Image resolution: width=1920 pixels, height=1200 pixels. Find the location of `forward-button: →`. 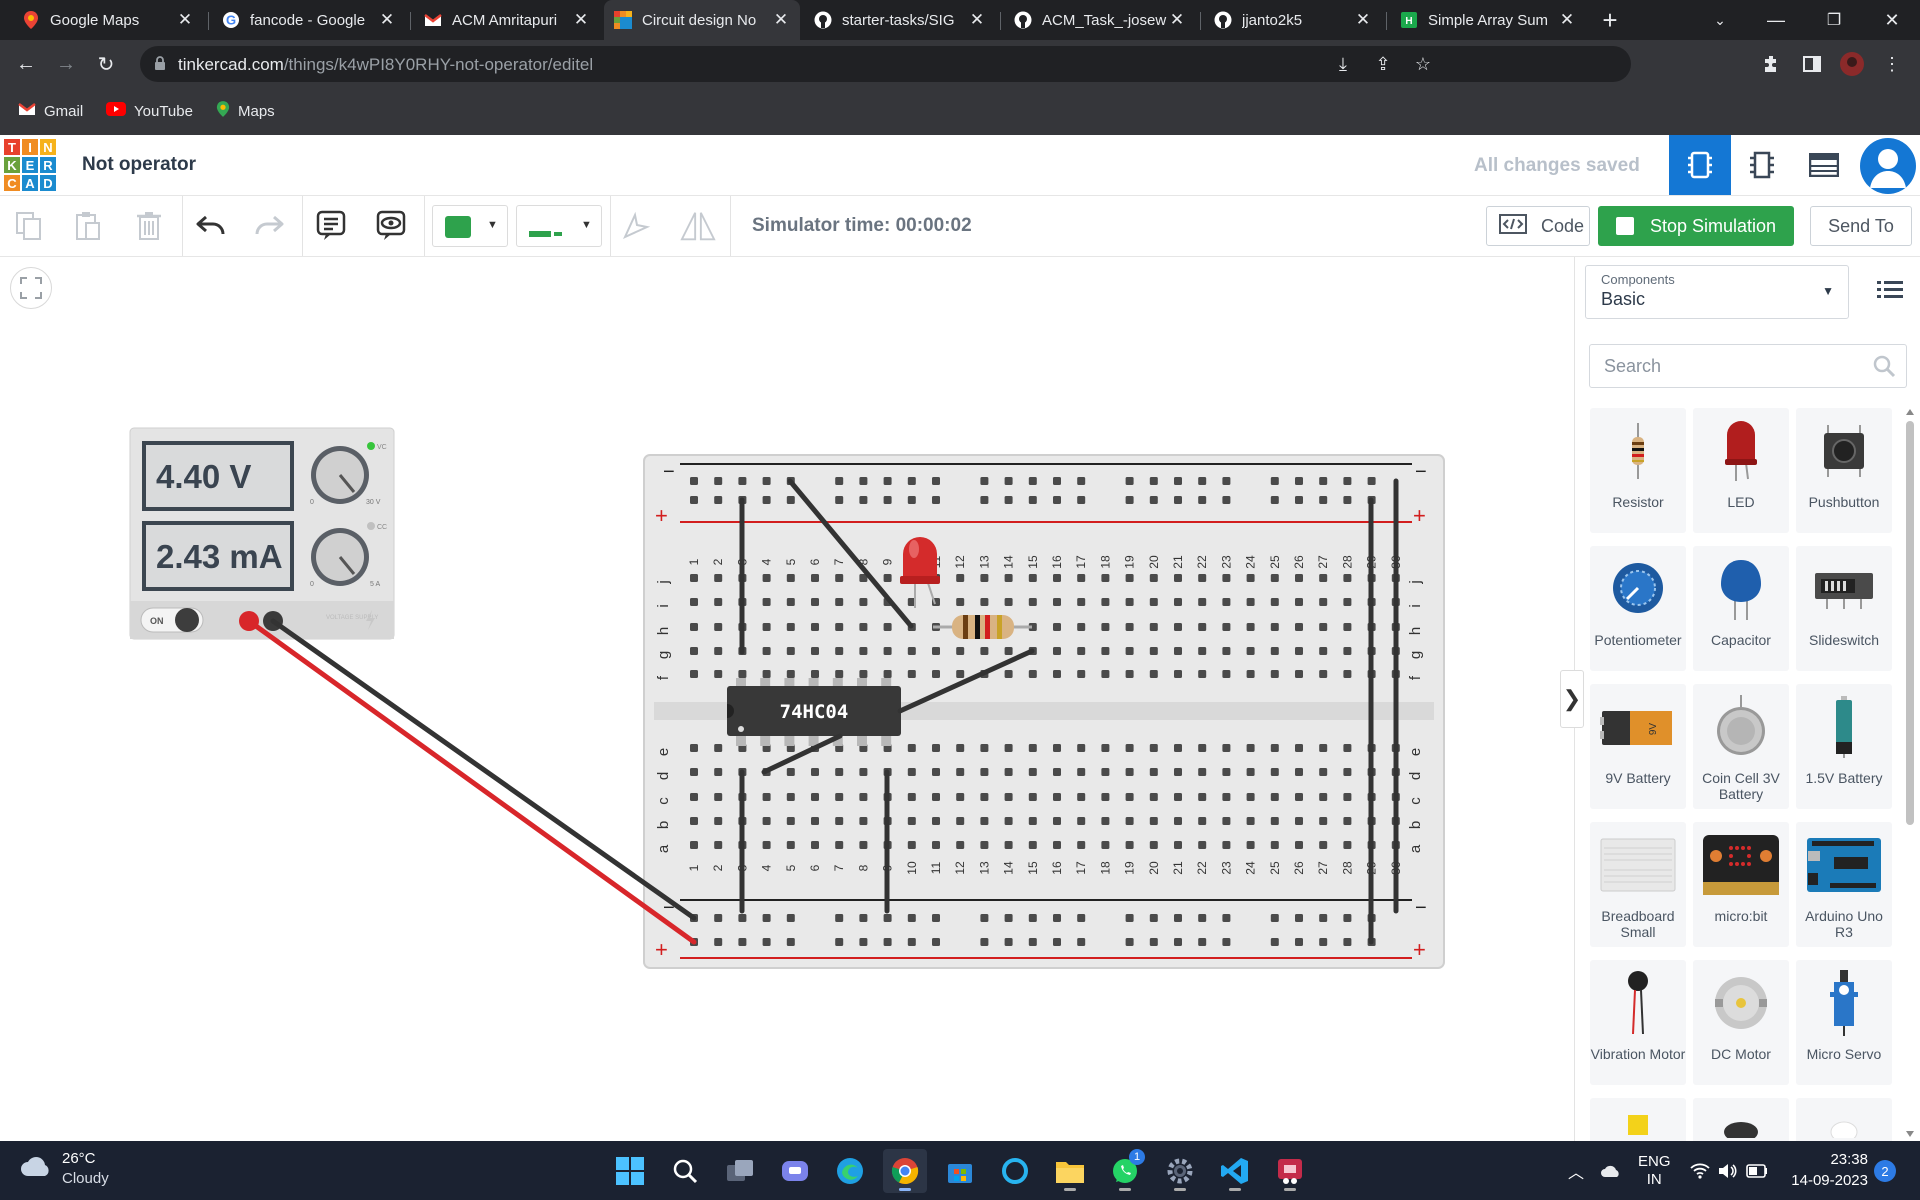

forward-button: → is located at coordinates (66, 64).